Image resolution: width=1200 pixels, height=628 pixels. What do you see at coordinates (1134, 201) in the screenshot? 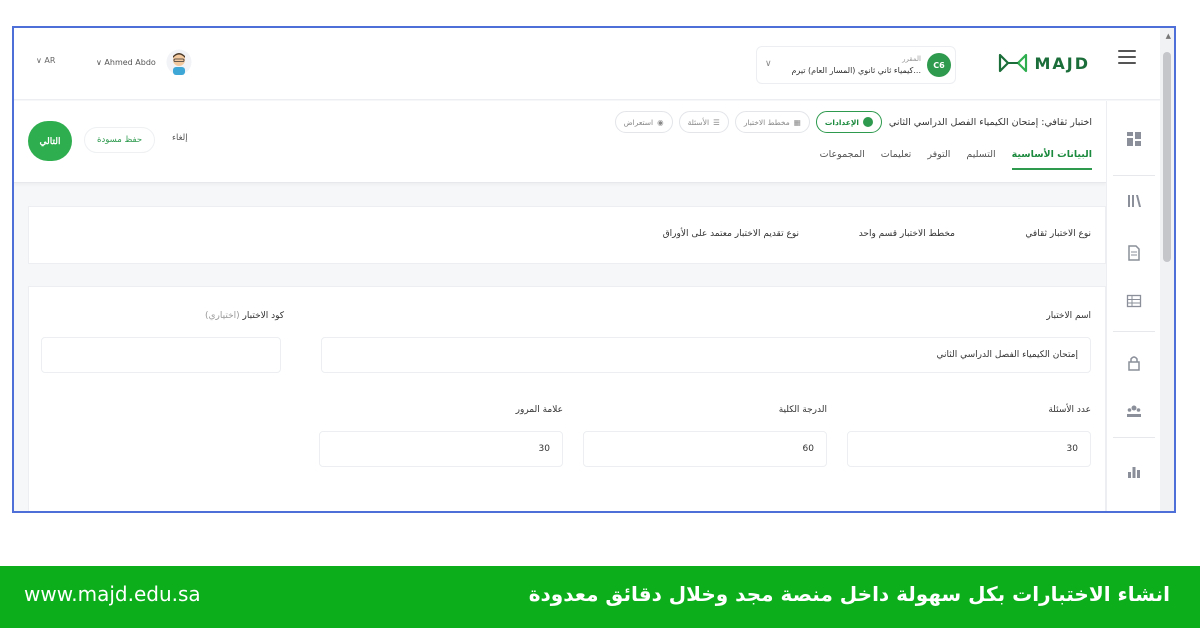
I see `library-icon` at bounding box center [1134, 201].